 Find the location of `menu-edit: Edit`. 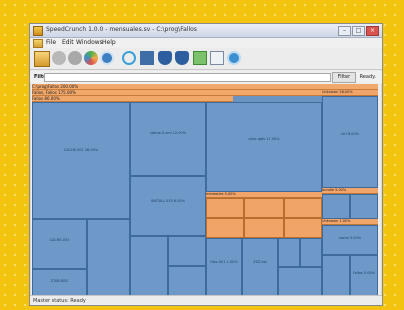

menu-edit: Edit is located at coordinates (68, 42).